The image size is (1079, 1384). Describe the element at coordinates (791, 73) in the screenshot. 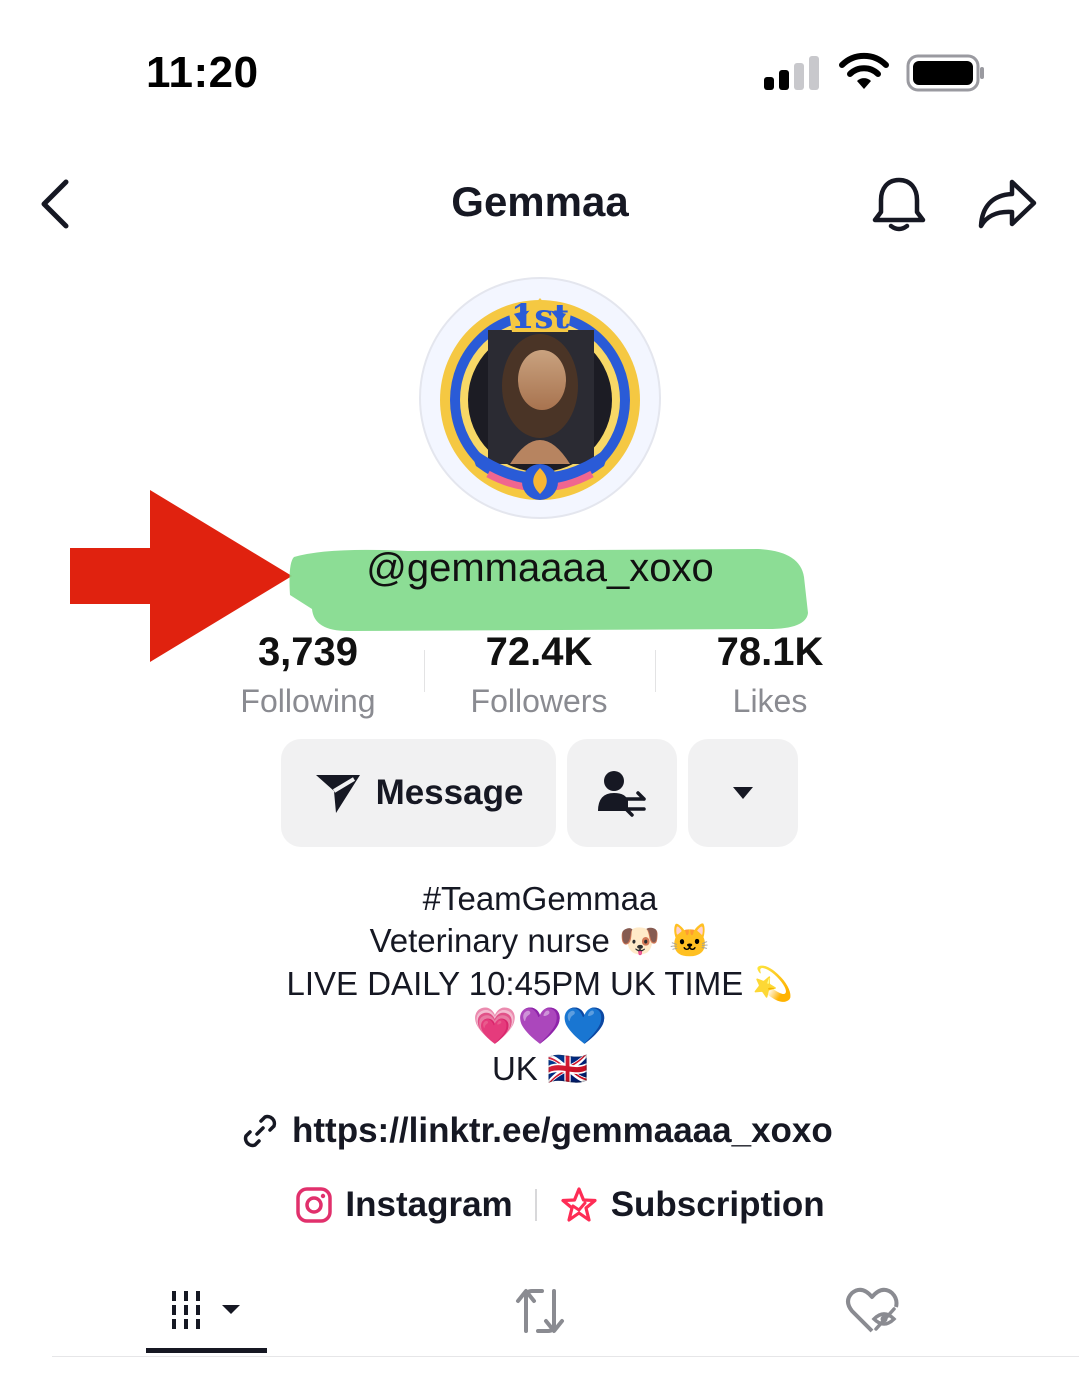

I see `cellular-signal-icon` at that location.